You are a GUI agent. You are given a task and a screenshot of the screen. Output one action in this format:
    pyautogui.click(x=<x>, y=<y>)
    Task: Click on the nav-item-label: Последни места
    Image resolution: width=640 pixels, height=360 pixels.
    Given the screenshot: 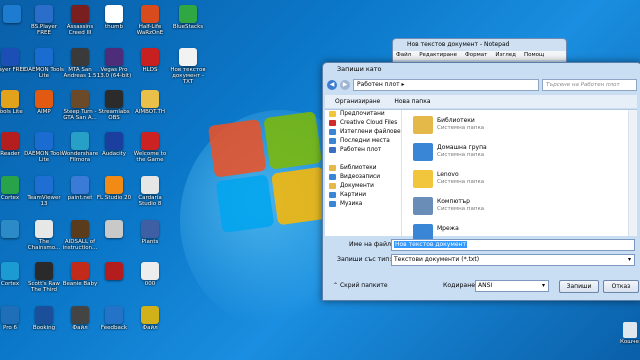 What is the action you would take?
    pyautogui.click(x=365, y=141)
    